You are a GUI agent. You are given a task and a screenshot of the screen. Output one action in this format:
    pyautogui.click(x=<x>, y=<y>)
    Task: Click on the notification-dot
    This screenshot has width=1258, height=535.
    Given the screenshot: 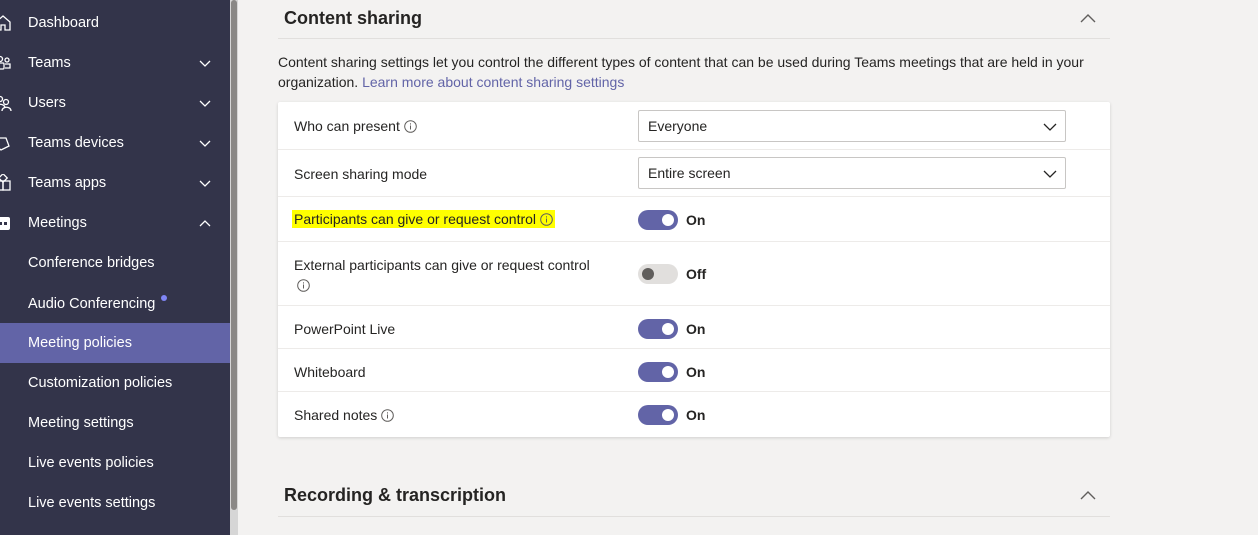 What is the action you would take?
    pyautogui.click(x=164, y=297)
    